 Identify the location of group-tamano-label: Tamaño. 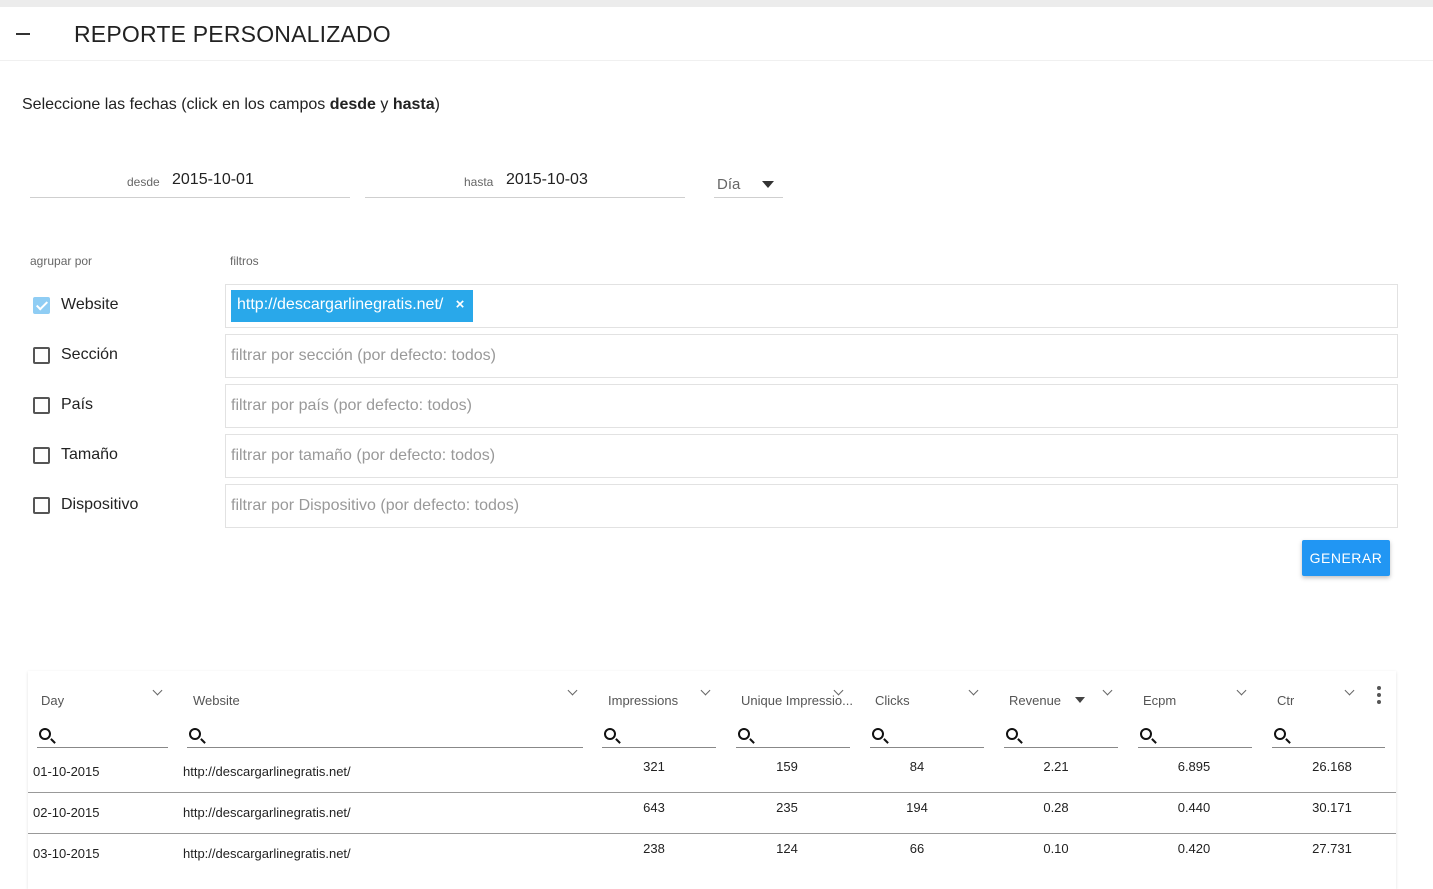
(89, 454).